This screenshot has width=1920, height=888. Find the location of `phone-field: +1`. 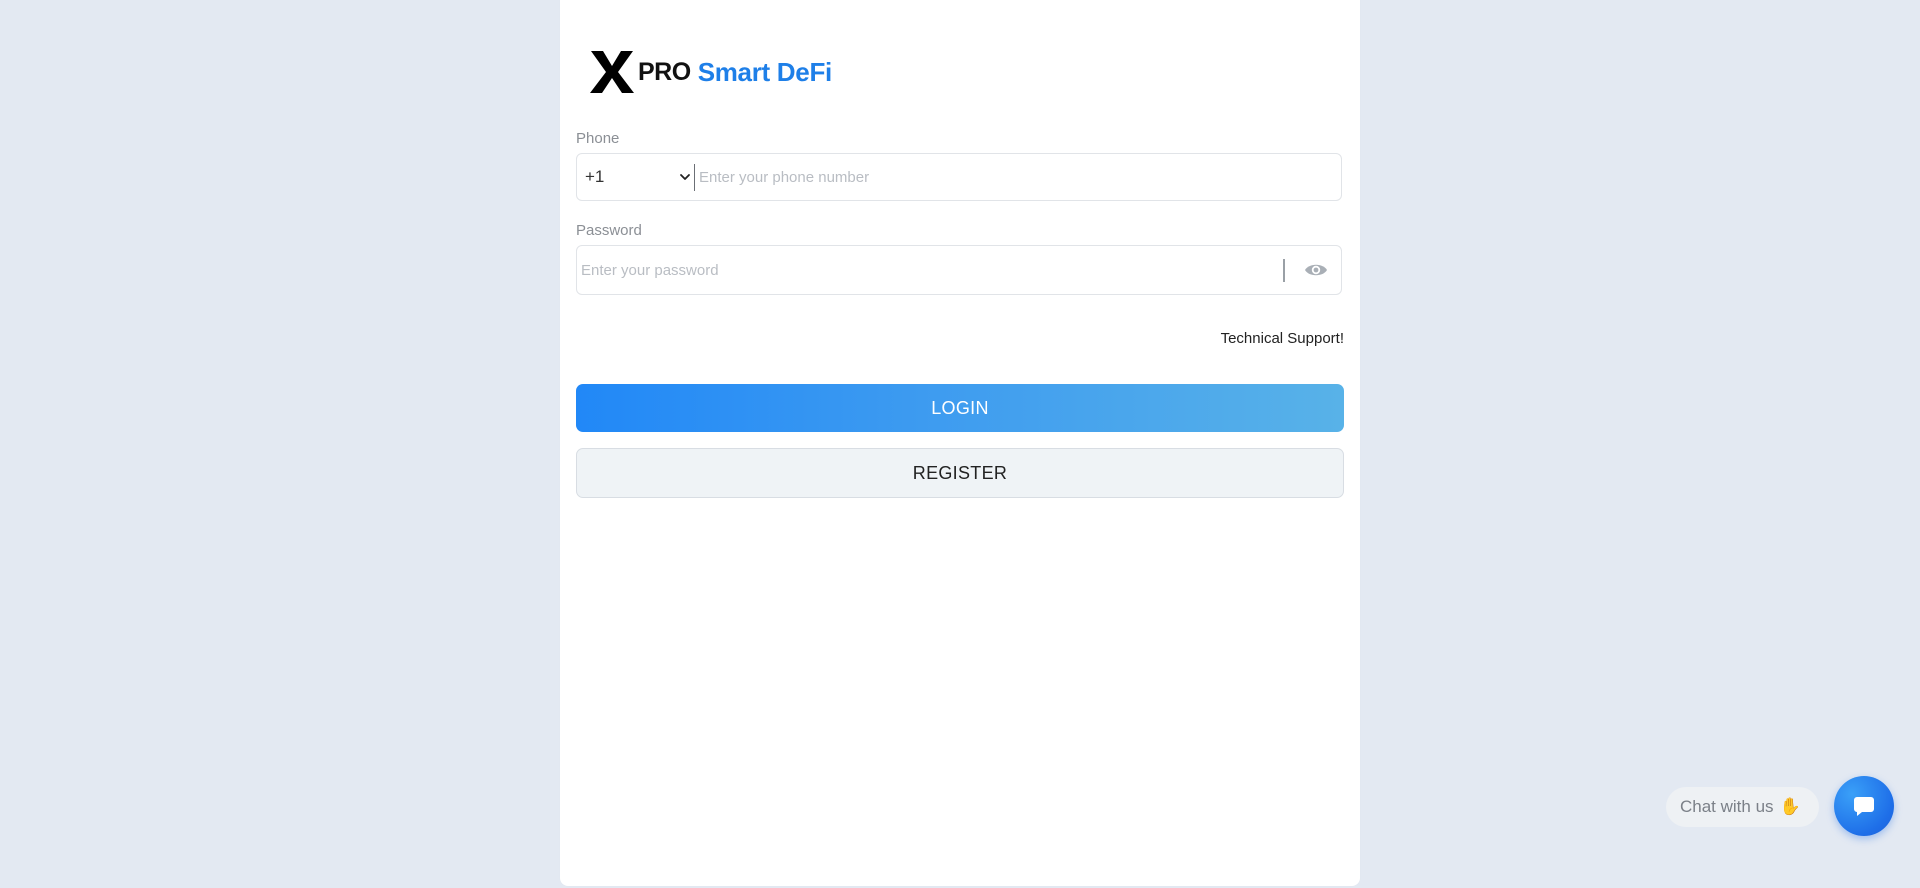

phone-field: +1 is located at coordinates (959, 177).